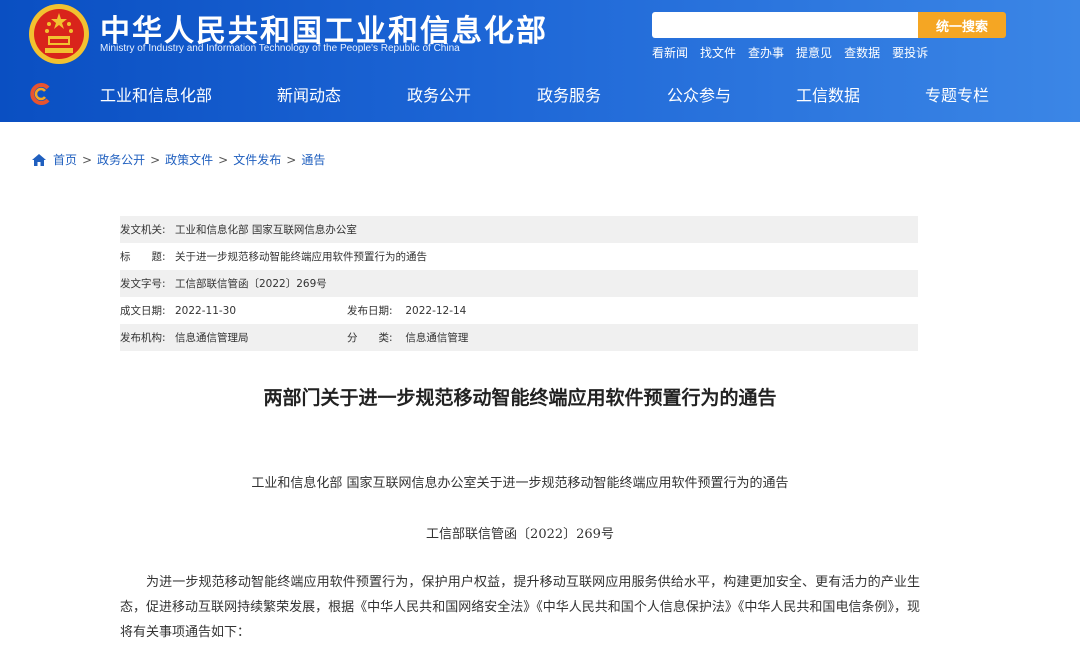 The width and height of the screenshot is (1080, 666). Describe the element at coordinates (301, 257) in the screenshot. I see `meta-title-value: 关于进一步规范移动智能终端应用软件预置行为的通告` at that location.